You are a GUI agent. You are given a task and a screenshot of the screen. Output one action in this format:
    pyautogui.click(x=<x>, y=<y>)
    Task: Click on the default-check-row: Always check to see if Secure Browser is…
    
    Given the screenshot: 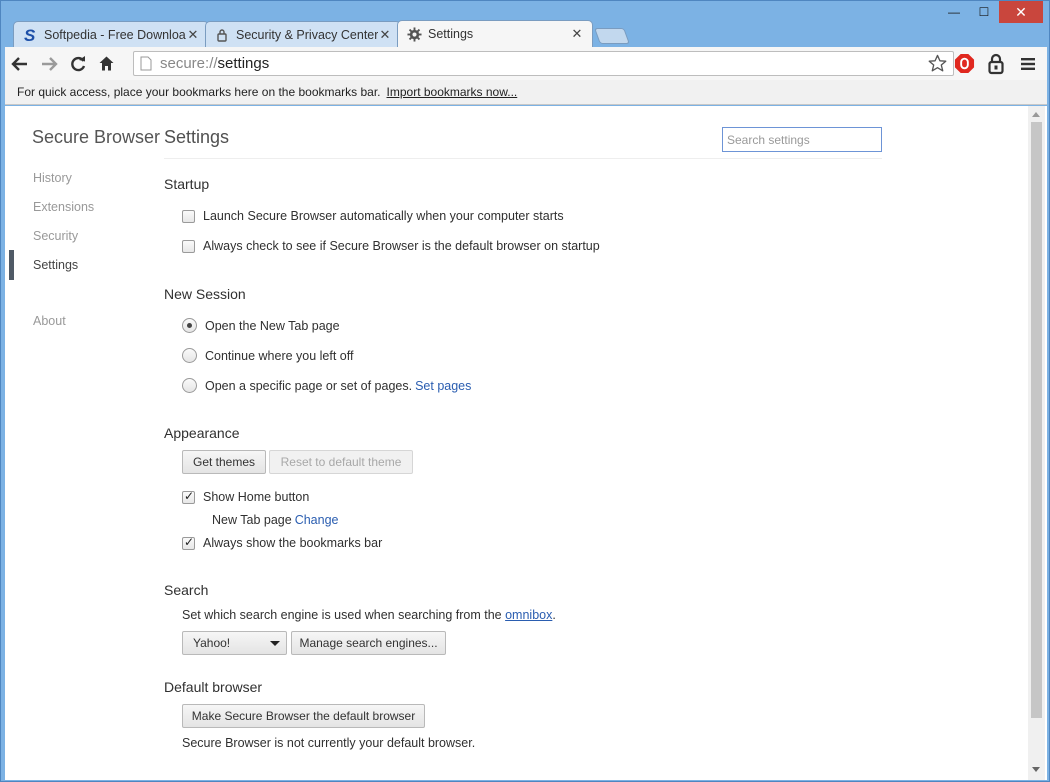 What is the action you would take?
    pyautogui.click(x=391, y=246)
    